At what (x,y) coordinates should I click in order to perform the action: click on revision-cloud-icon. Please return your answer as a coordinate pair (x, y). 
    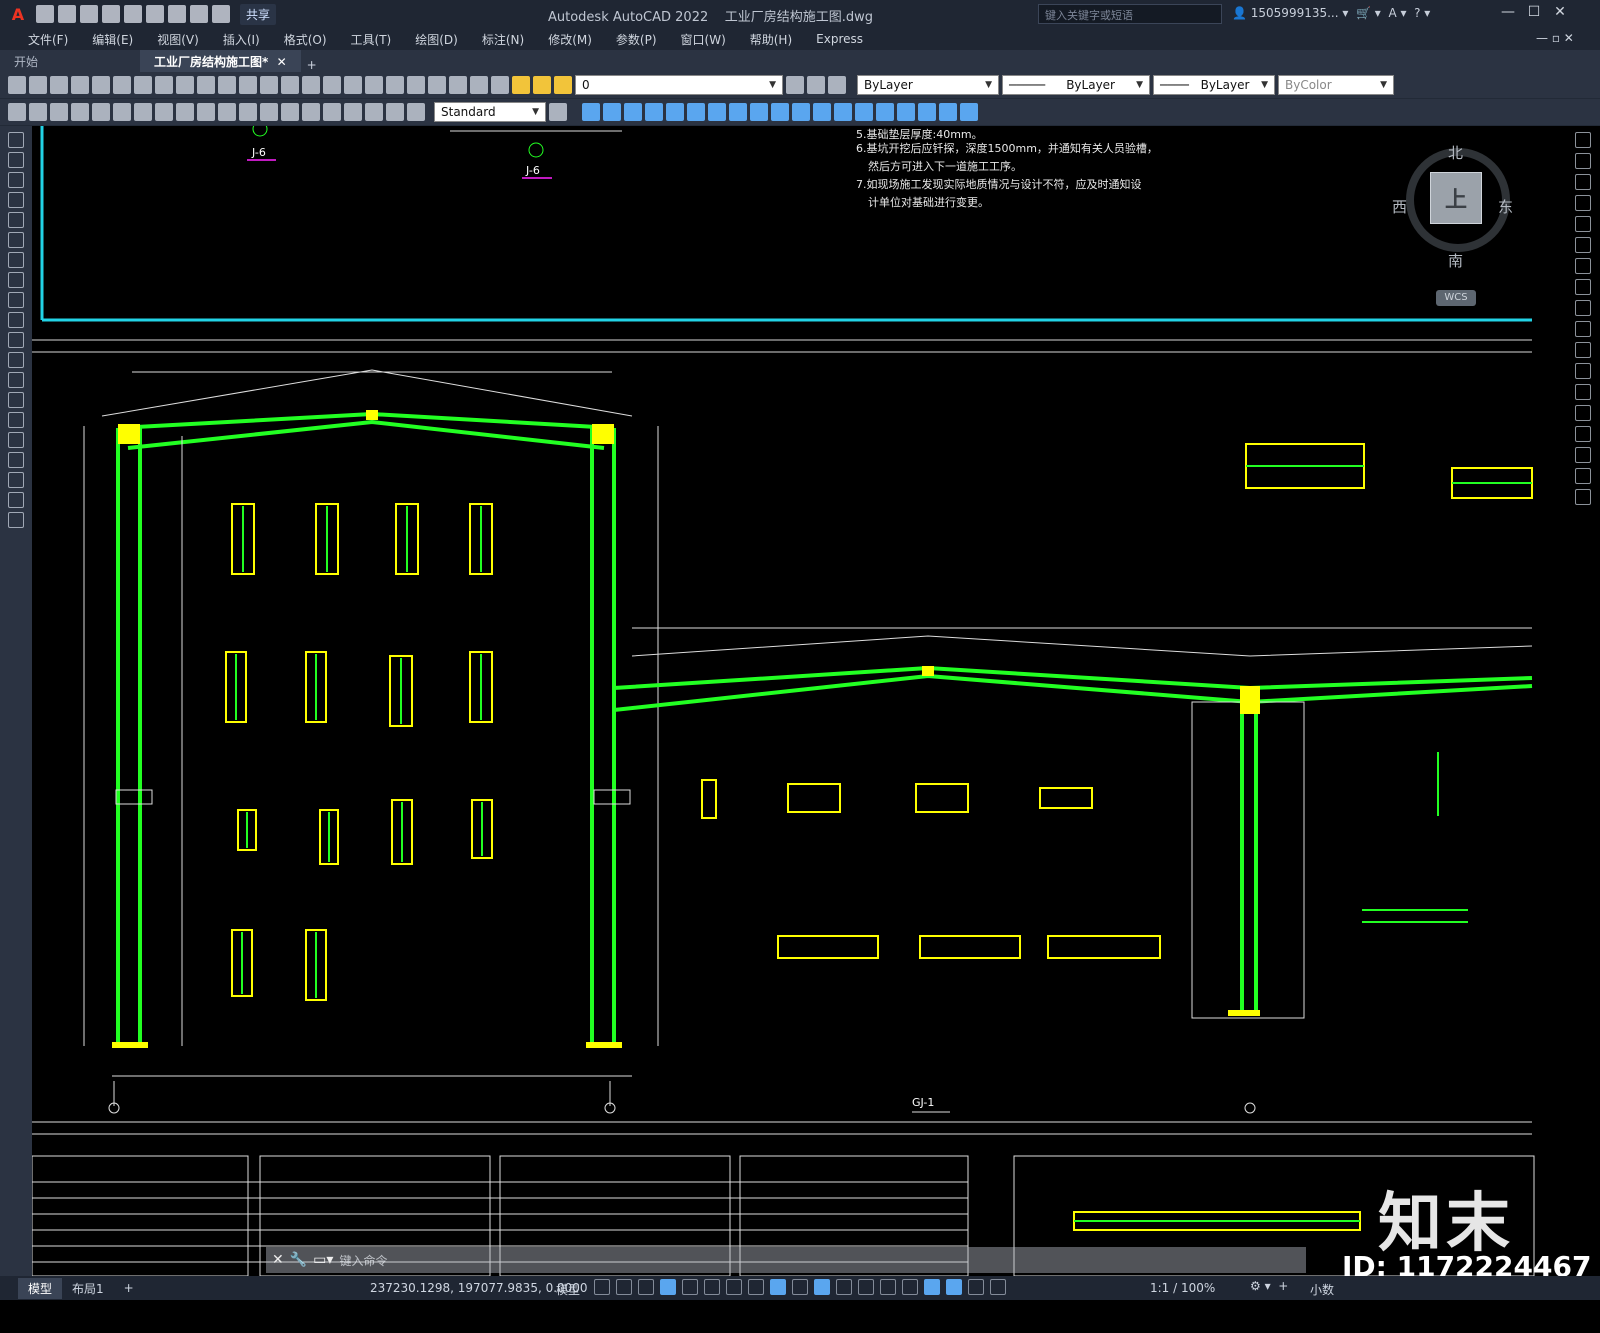
    Looking at the image, I should click on (16, 280).